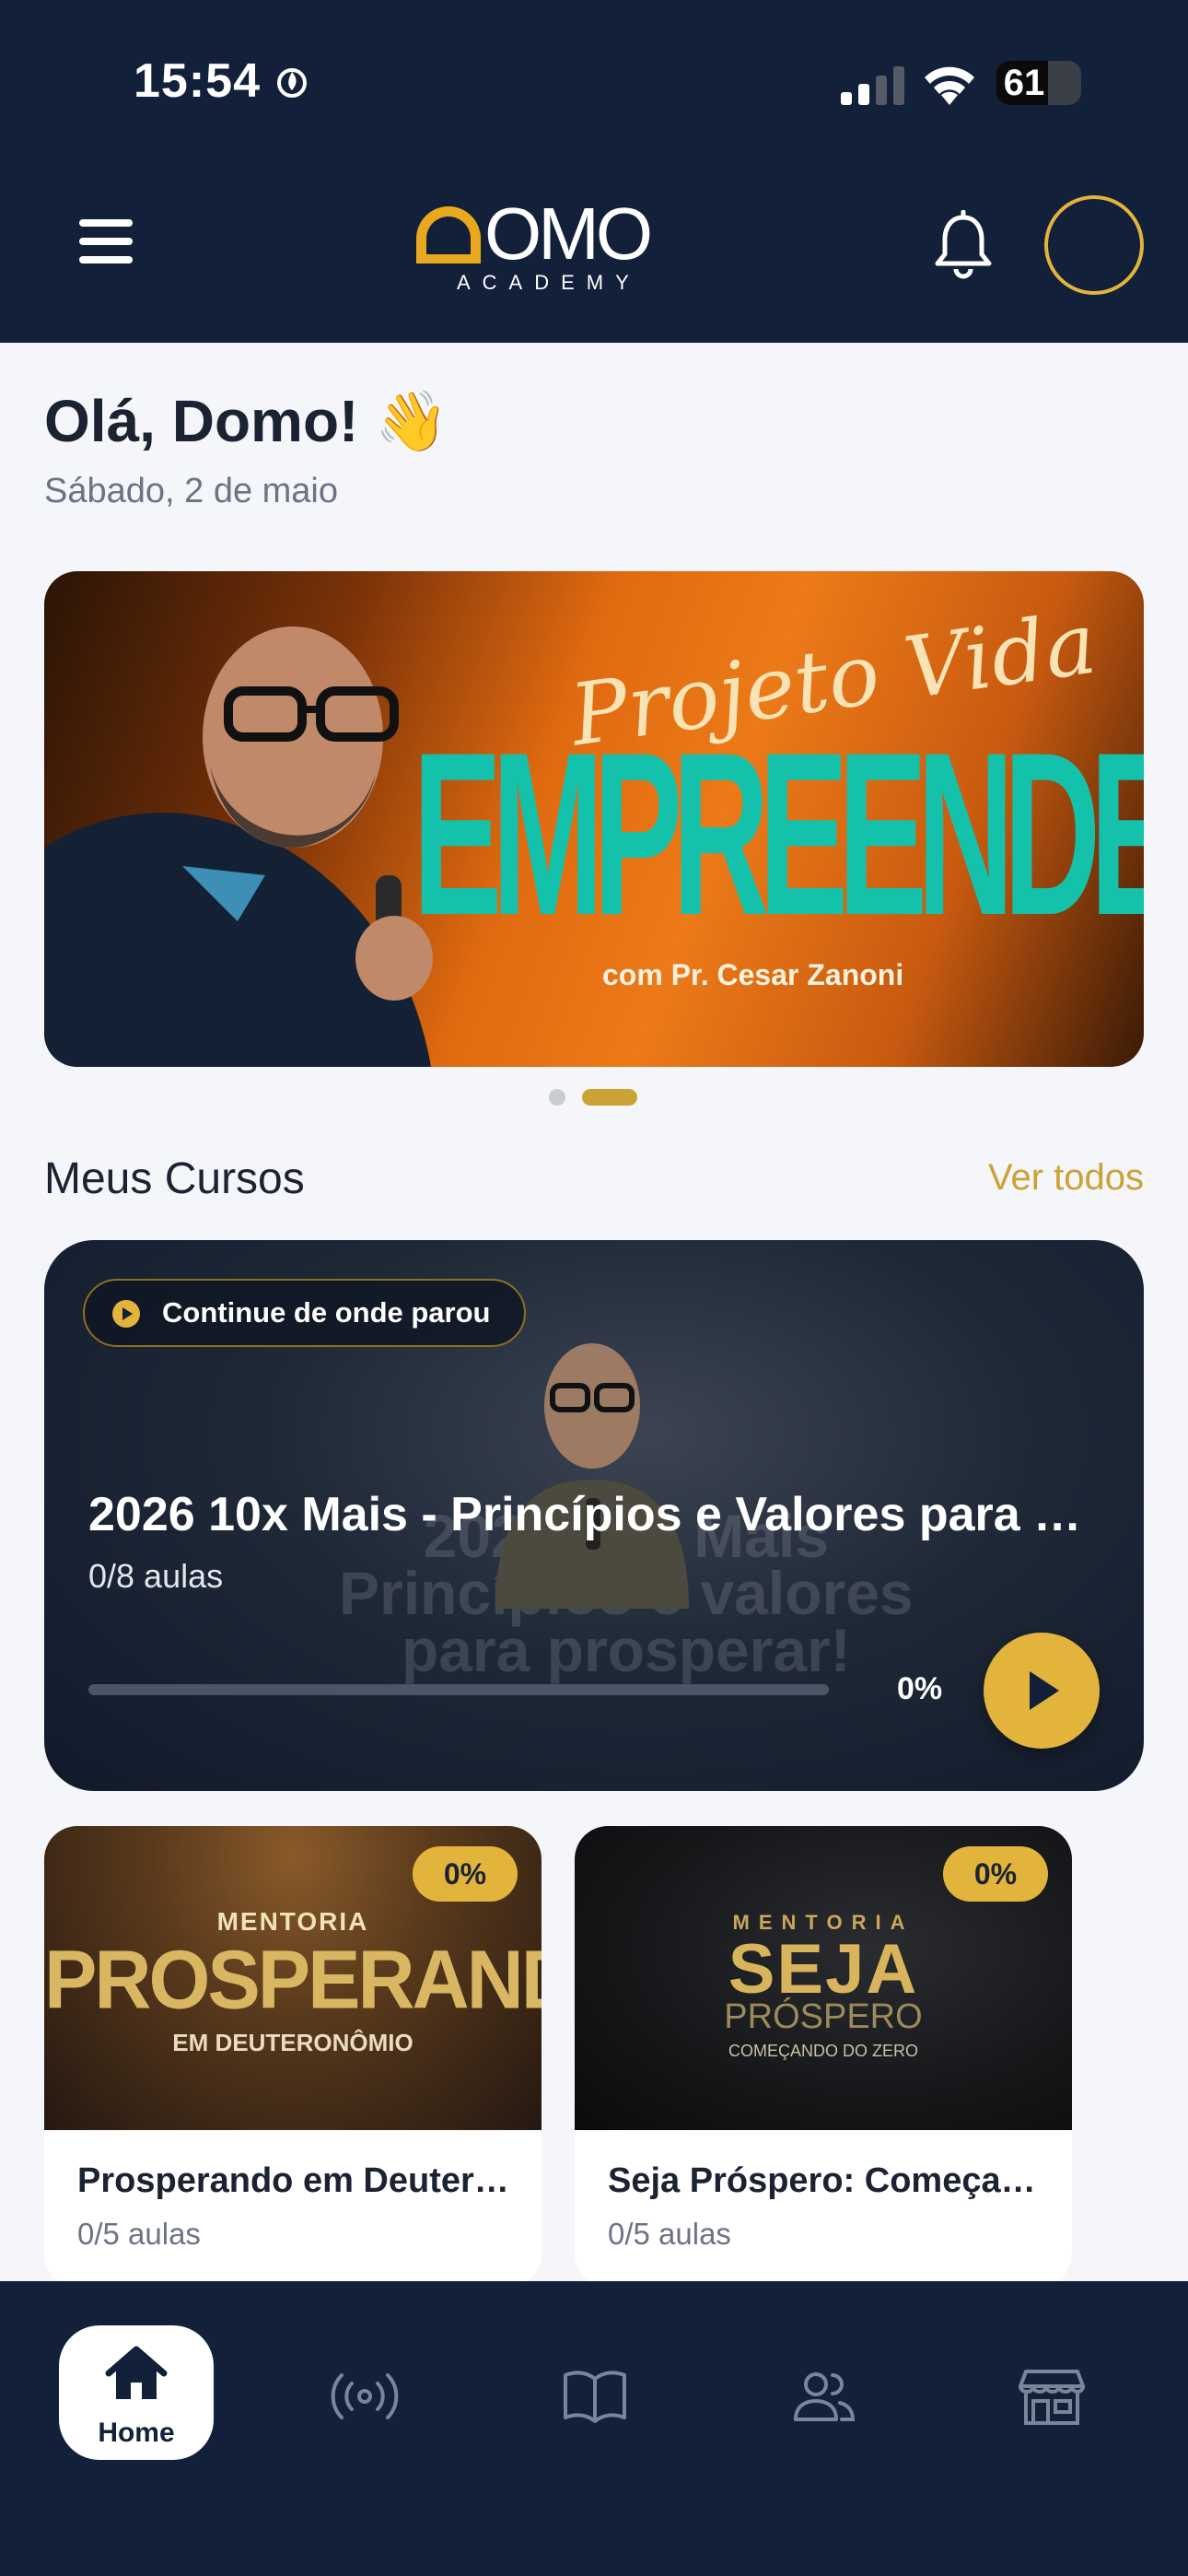  What do you see at coordinates (1052, 2396) in the screenshot?
I see `store-icon` at bounding box center [1052, 2396].